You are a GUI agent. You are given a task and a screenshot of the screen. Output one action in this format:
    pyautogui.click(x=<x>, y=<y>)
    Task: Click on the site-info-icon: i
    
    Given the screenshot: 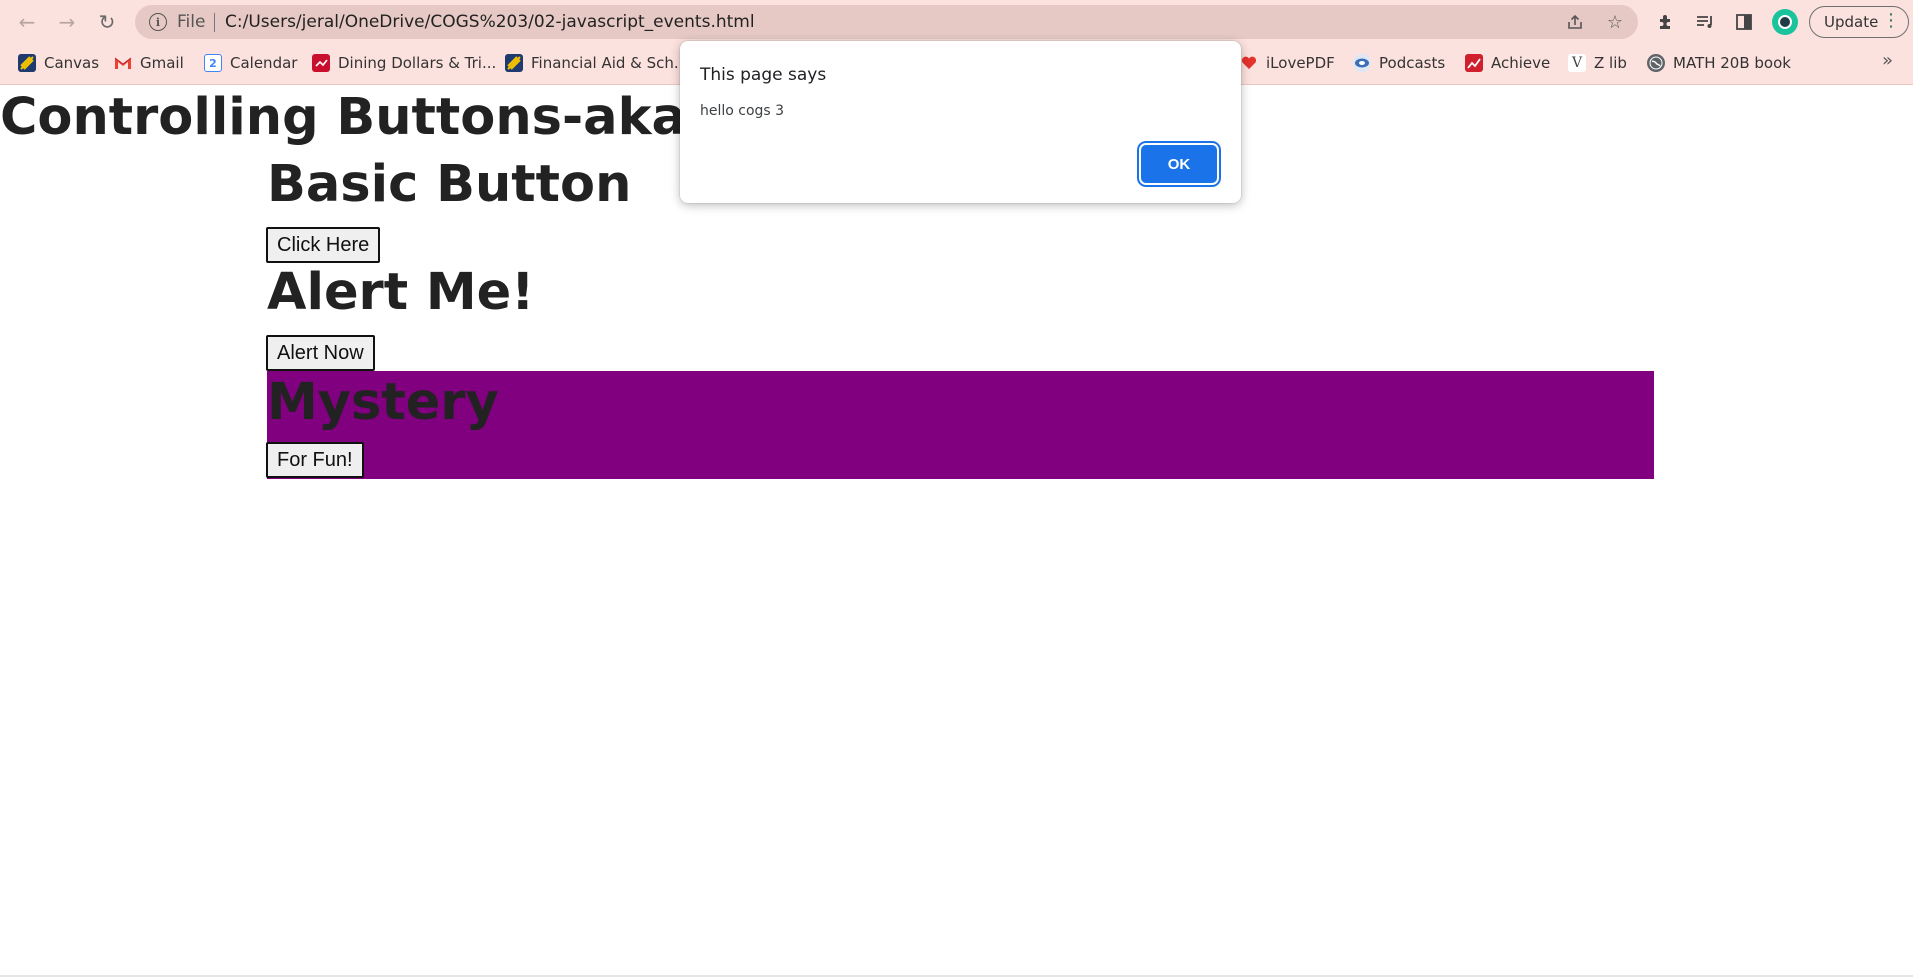 What is the action you would take?
    pyautogui.click(x=158, y=22)
    